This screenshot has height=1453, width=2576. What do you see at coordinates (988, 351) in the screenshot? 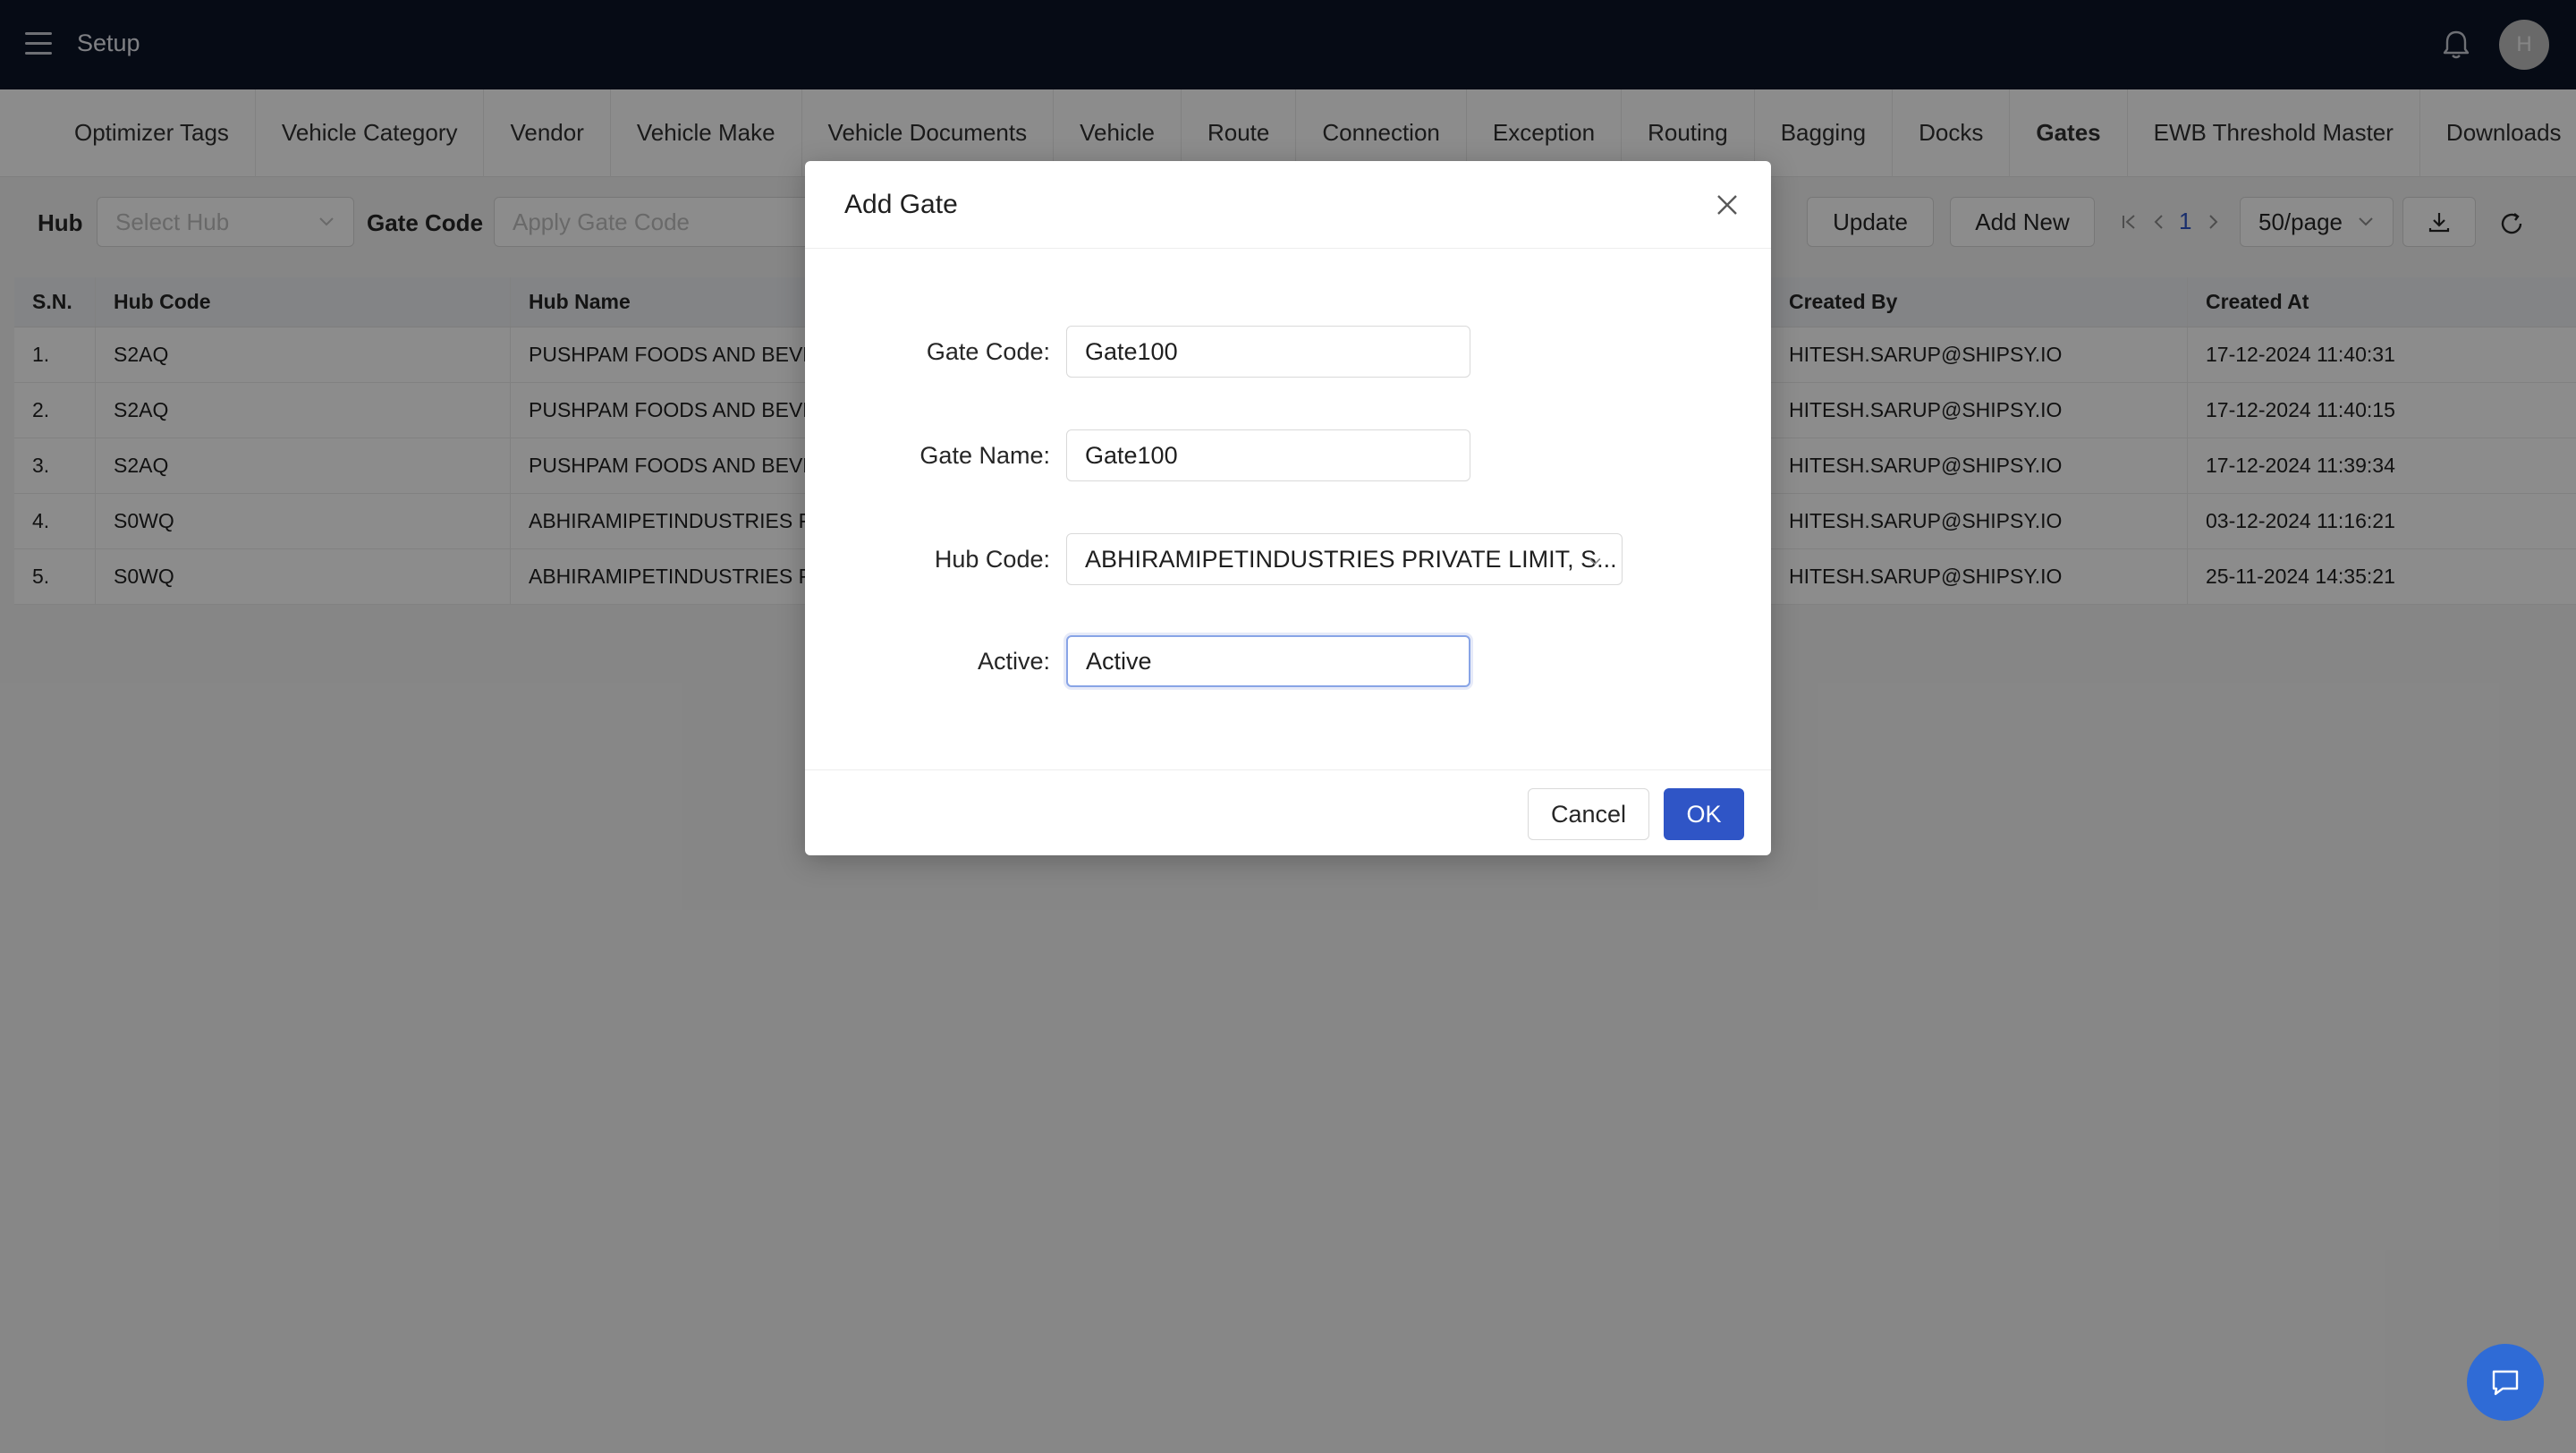
I see `gate-code-label: Gate Code:` at bounding box center [988, 351].